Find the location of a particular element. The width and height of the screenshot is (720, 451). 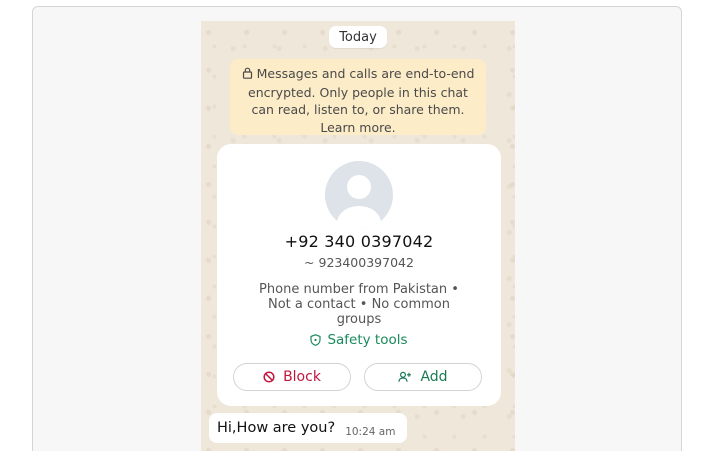

contact-alt-number: ~ 923400397042 is located at coordinates (359, 262).